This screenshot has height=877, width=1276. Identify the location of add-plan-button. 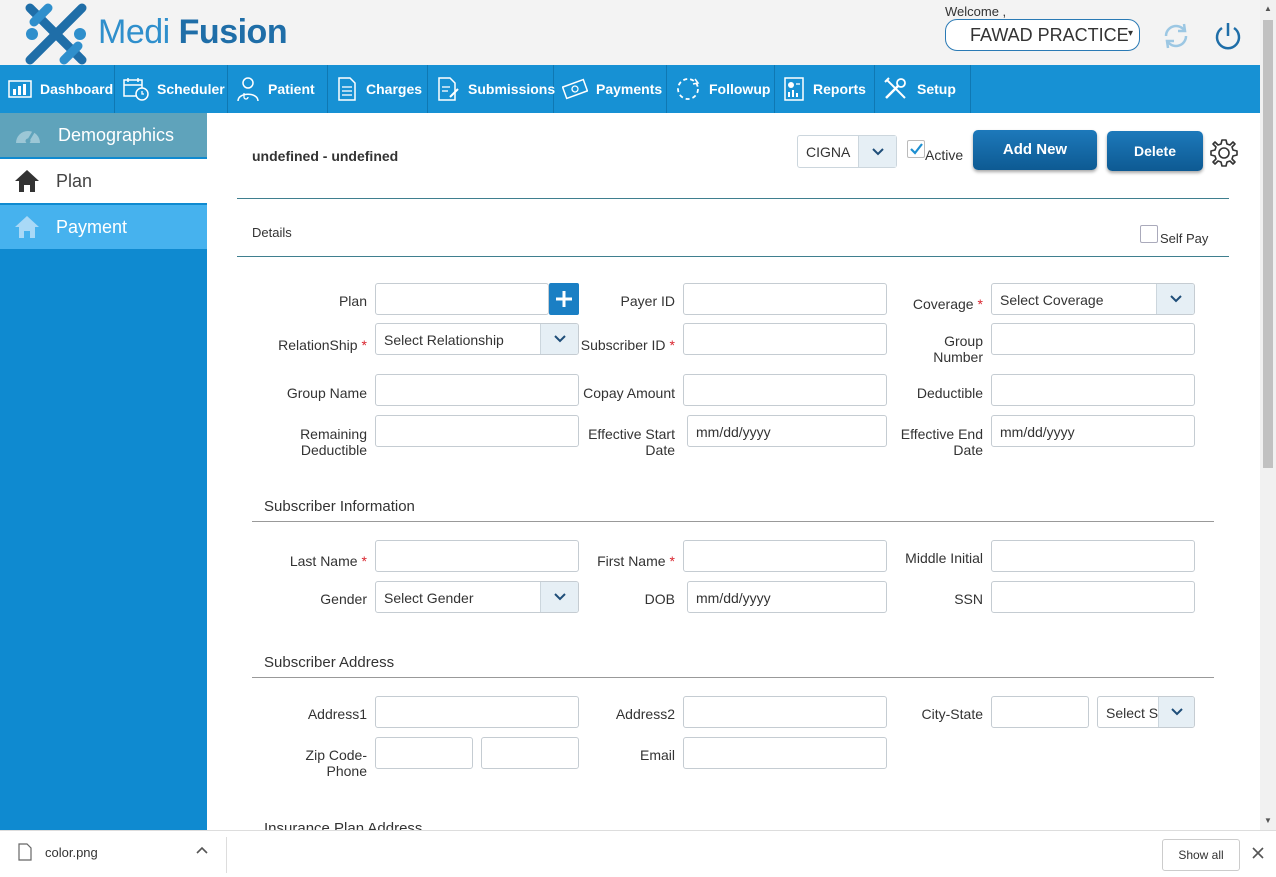
(564, 299).